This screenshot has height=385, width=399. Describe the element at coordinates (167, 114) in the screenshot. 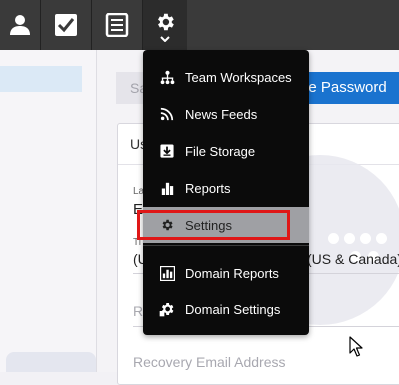

I see `rss-icon` at that location.